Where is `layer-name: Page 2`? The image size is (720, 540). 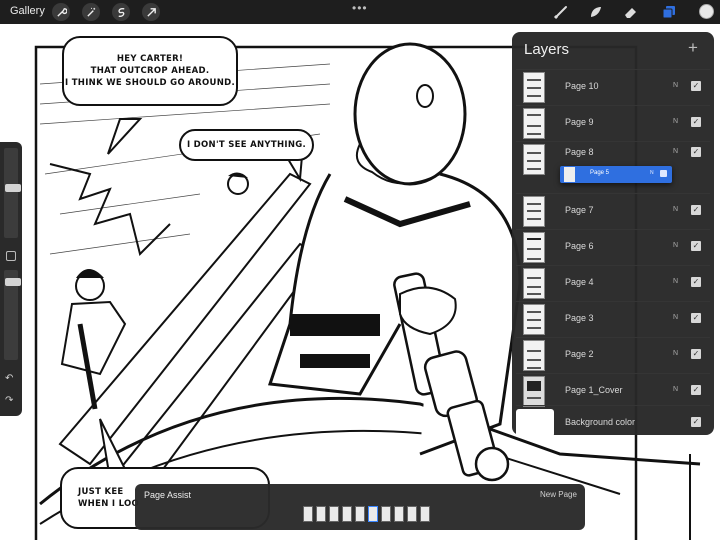 layer-name: Page 2 is located at coordinates (579, 354).